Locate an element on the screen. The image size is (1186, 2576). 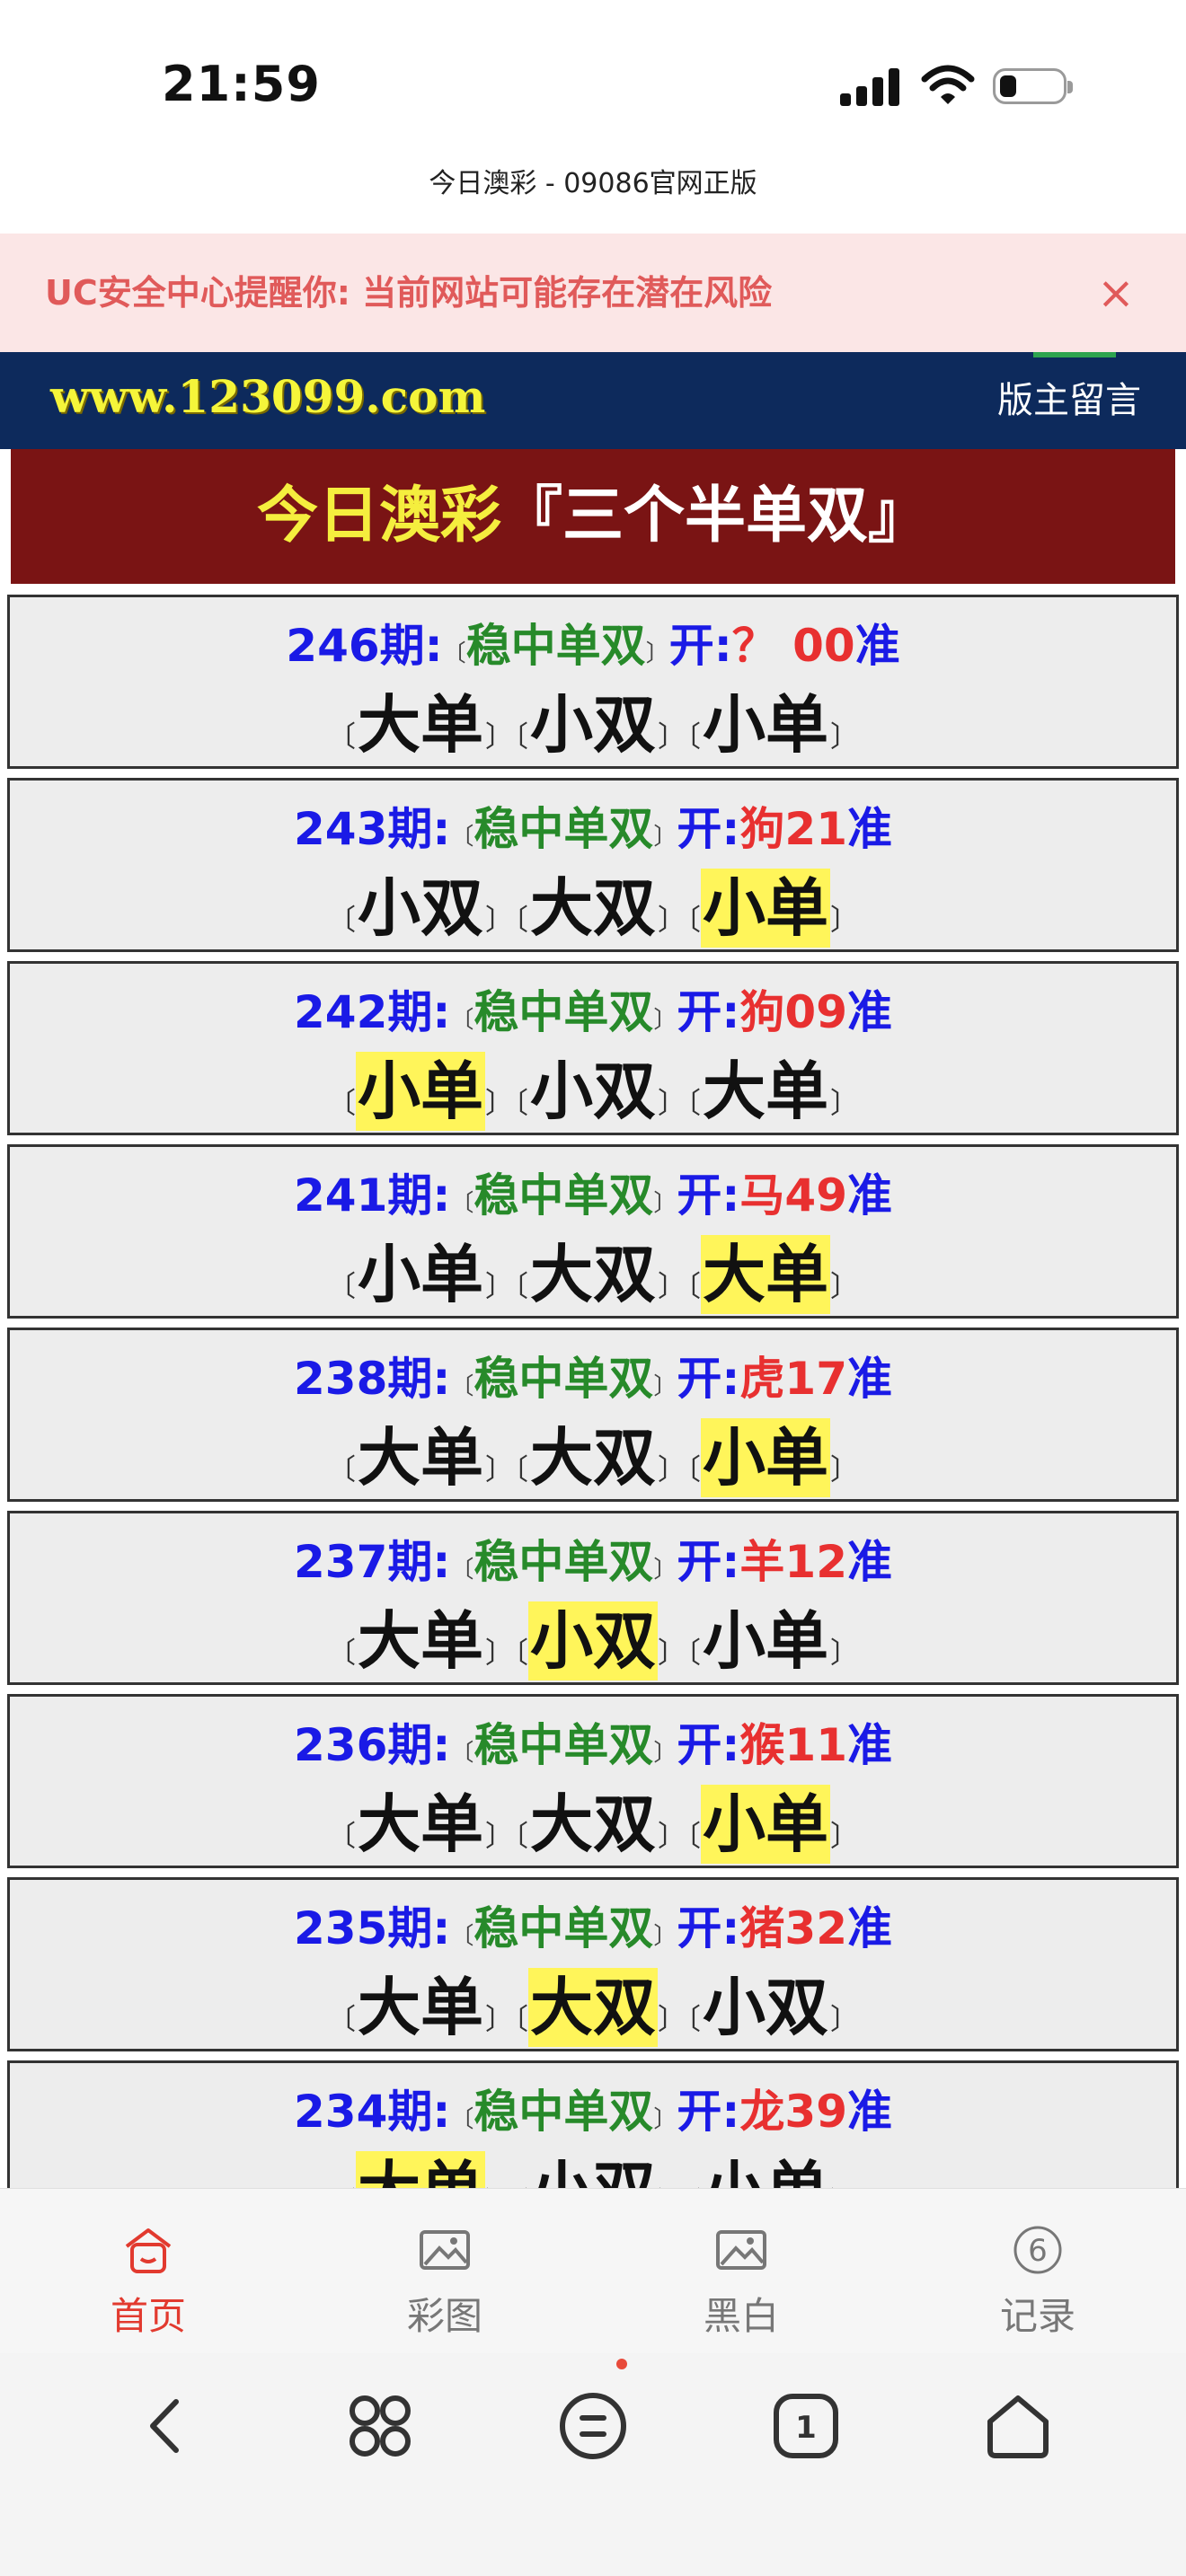
record-header: 242期:〔稳中单双〕开:狗09准 is located at coordinates (593, 1008).